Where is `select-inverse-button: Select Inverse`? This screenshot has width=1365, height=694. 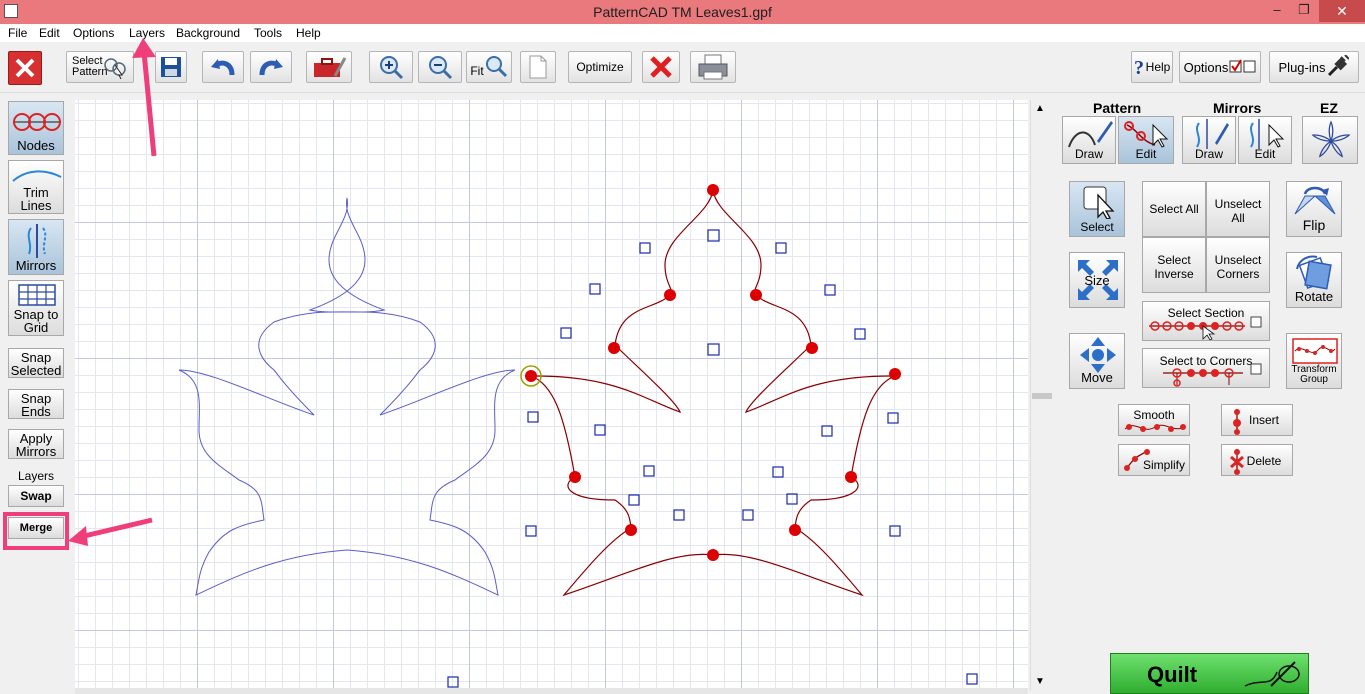
select-inverse-button: Select Inverse is located at coordinates (1174, 265).